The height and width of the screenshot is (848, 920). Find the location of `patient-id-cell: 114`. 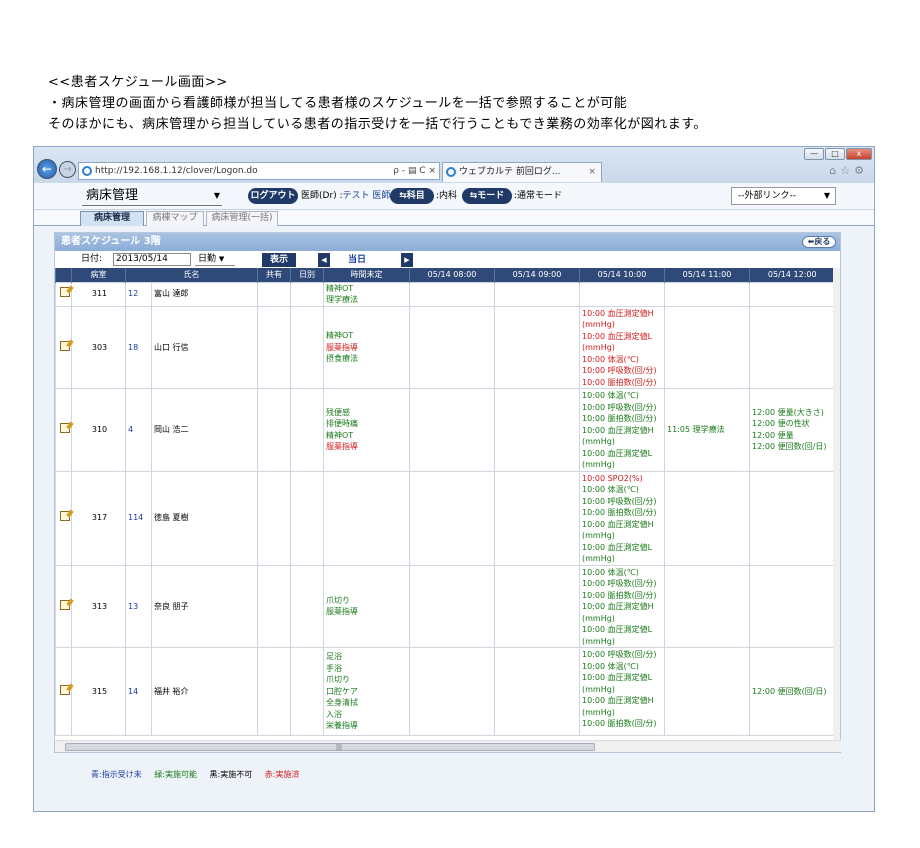

patient-id-cell: 114 is located at coordinates (138, 518).